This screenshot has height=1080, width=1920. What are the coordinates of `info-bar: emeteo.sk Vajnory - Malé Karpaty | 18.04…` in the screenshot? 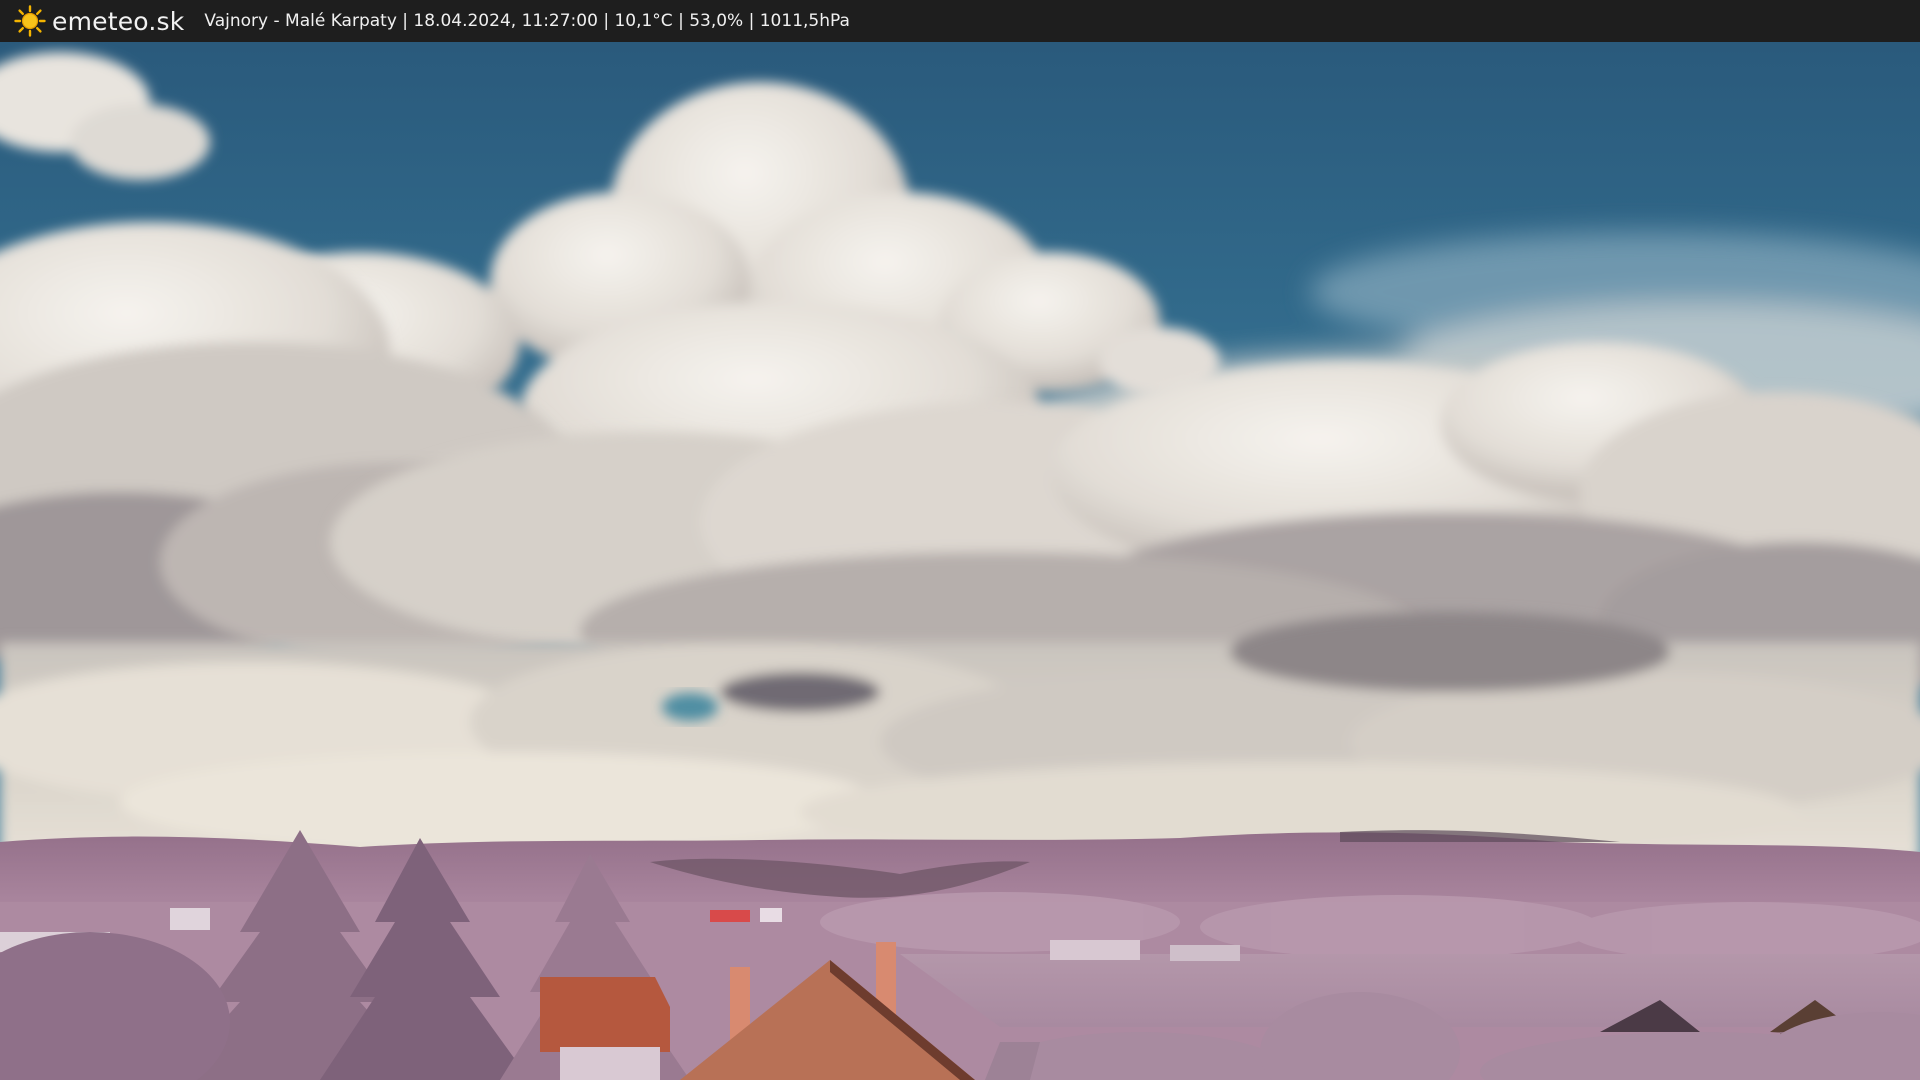 It's located at (960, 21).